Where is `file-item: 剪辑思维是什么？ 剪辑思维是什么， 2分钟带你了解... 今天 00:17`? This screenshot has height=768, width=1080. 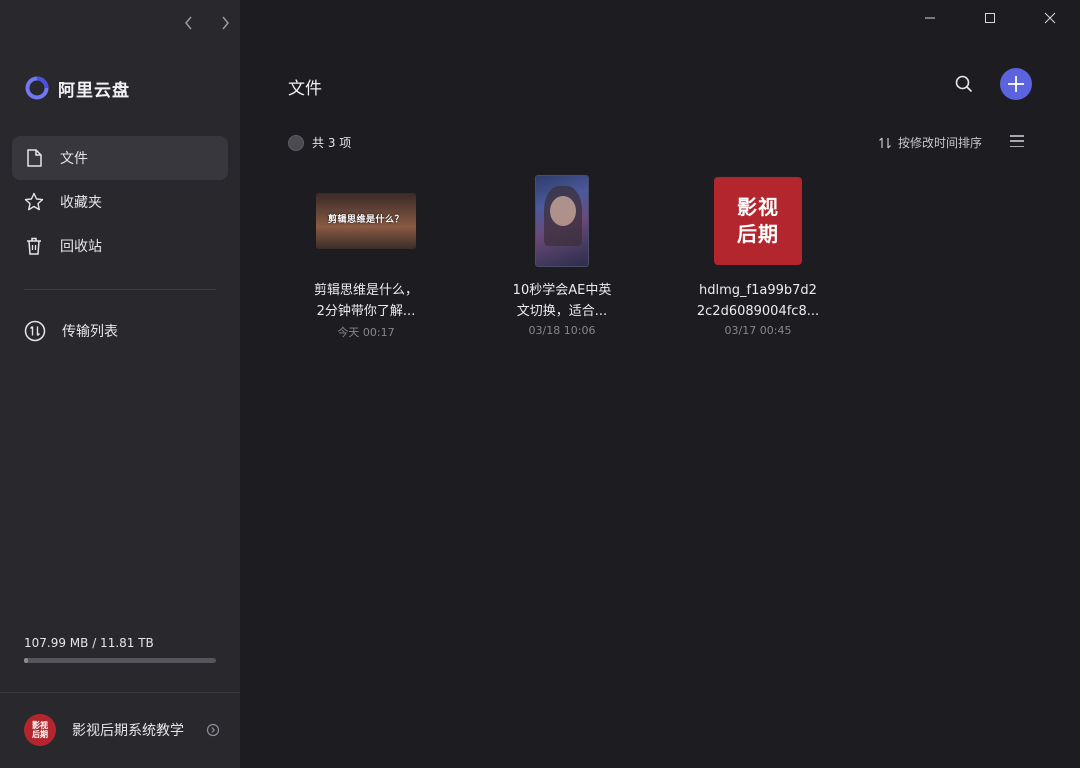
file-item: 剪辑思维是什么？ 剪辑思维是什么， 2分钟带你了解... 今天 00:17 is located at coordinates (366, 254).